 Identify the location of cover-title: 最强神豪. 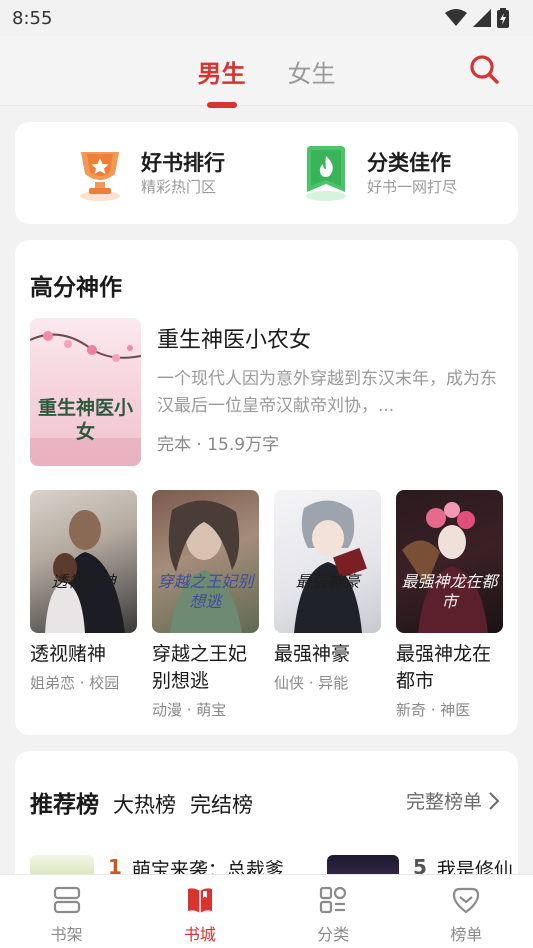
(327, 581).